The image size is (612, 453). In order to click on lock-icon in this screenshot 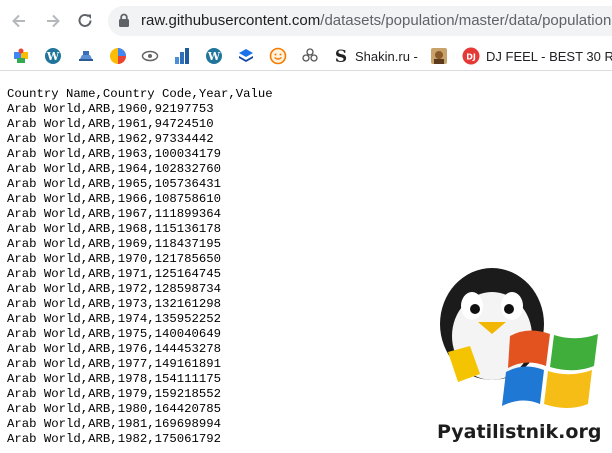, I will do `click(124, 23)`.